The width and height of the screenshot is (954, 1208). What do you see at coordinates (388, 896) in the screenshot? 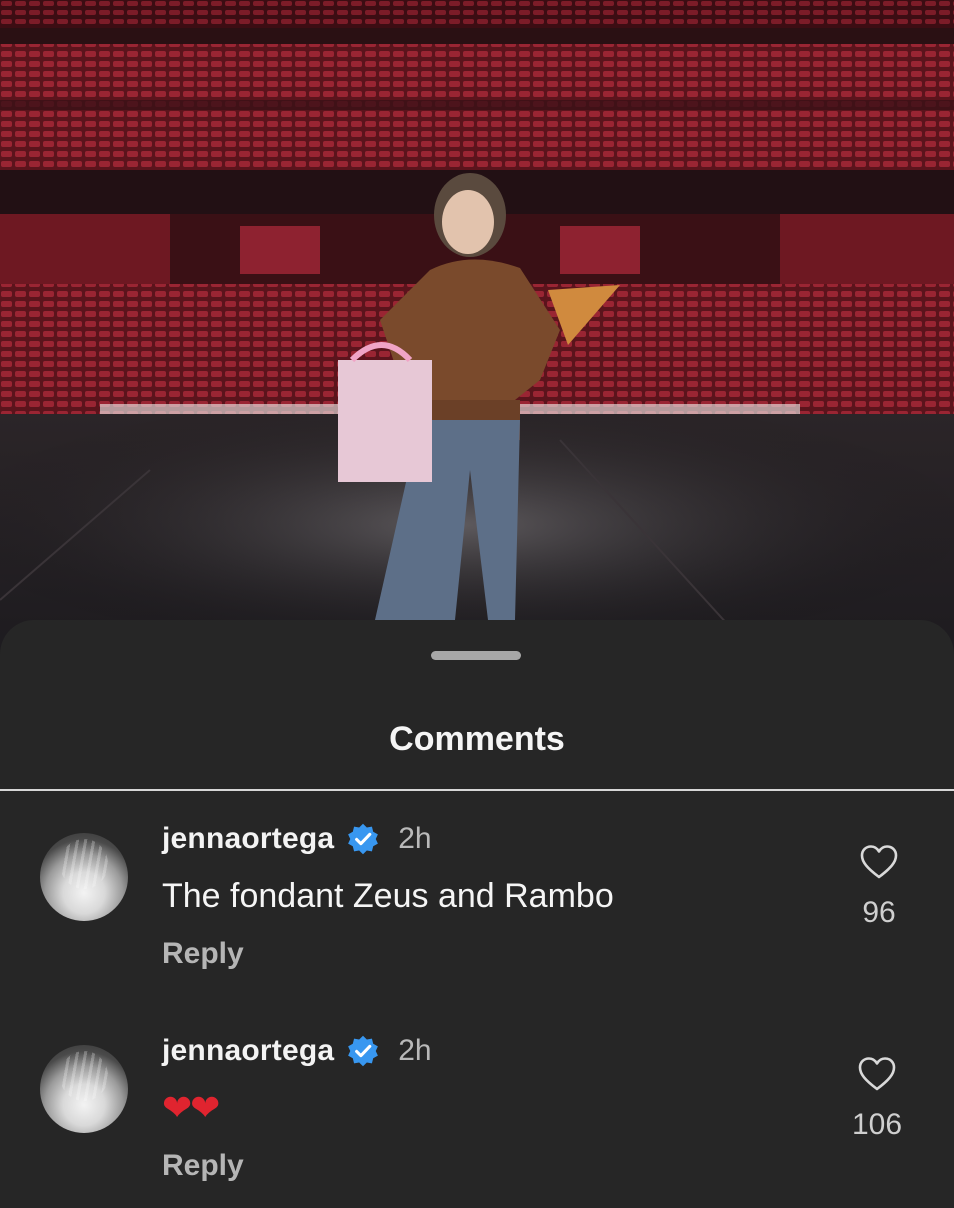
I see `comment-text: The fondant Zeus and Rambo` at bounding box center [388, 896].